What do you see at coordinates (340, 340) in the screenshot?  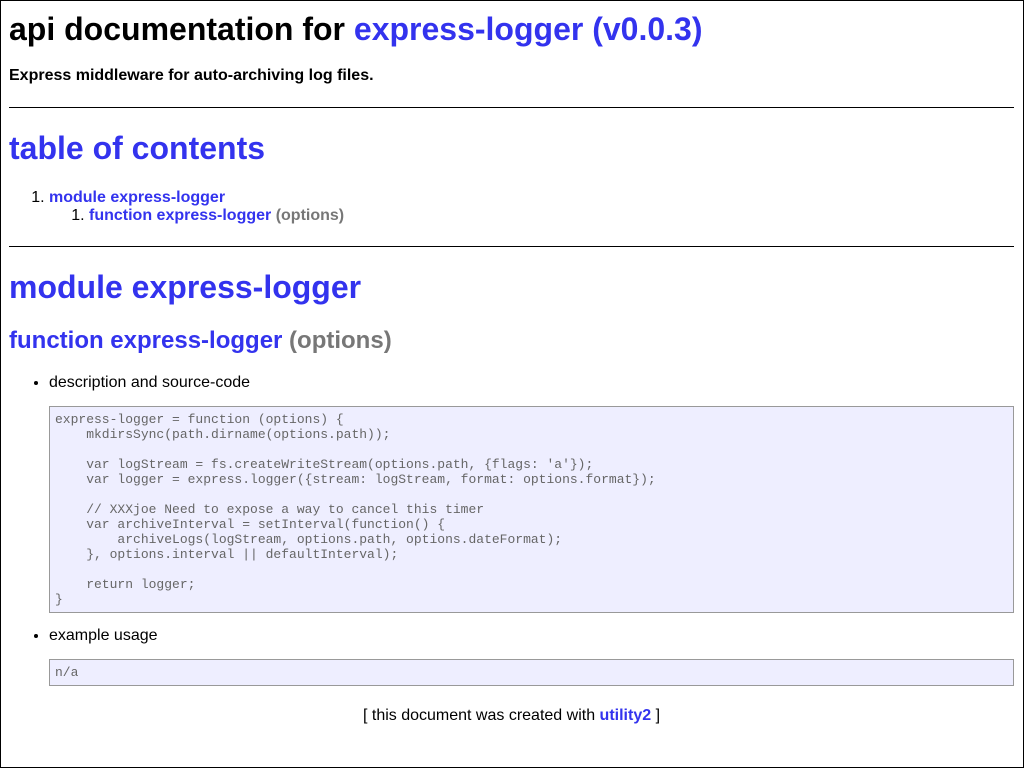 I see `function-params: (options)` at bounding box center [340, 340].